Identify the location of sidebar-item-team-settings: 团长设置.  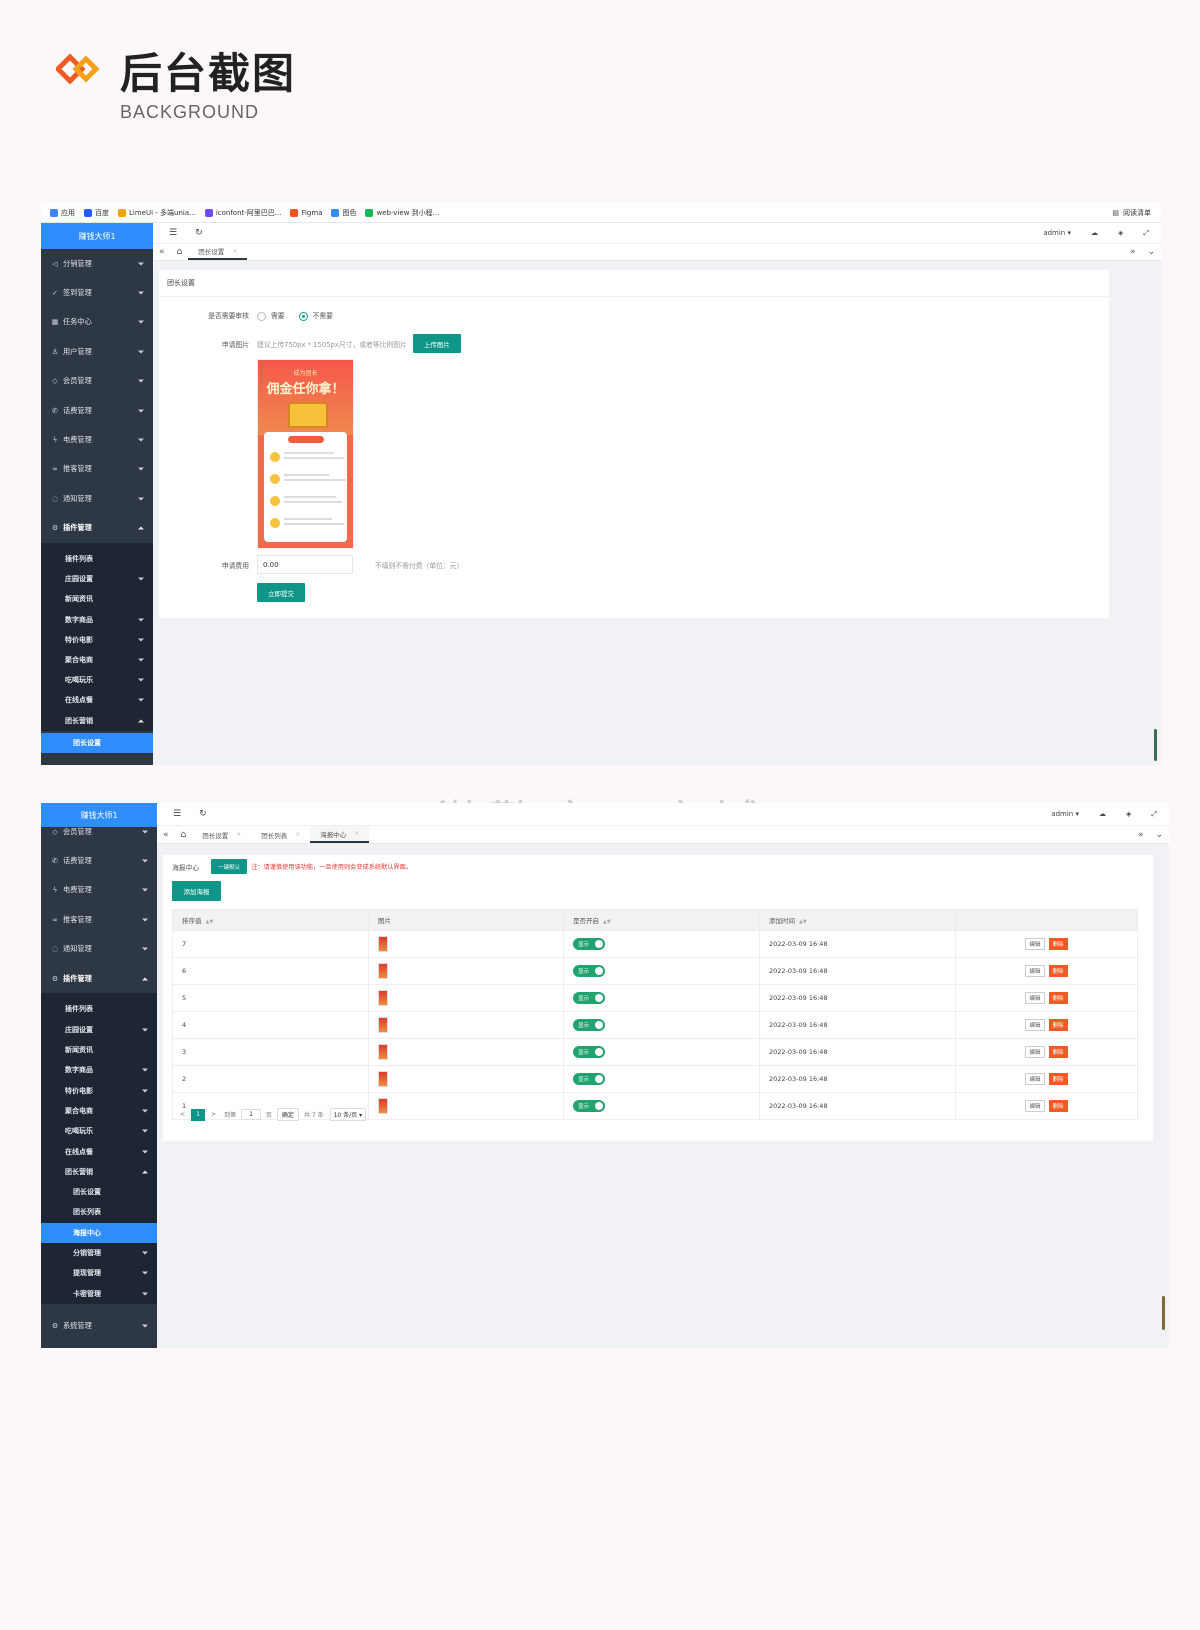
(97, 742).